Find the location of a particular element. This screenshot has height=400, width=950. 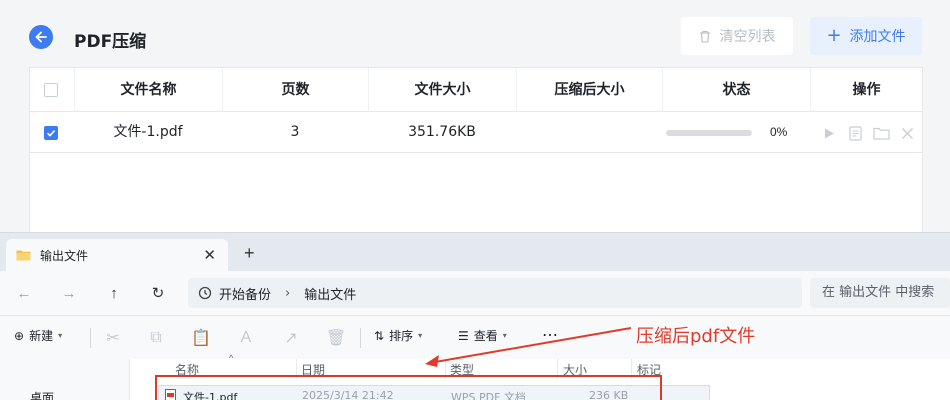

sidebar-item-desktop: 桌面 is located at coordinates (42, 394).